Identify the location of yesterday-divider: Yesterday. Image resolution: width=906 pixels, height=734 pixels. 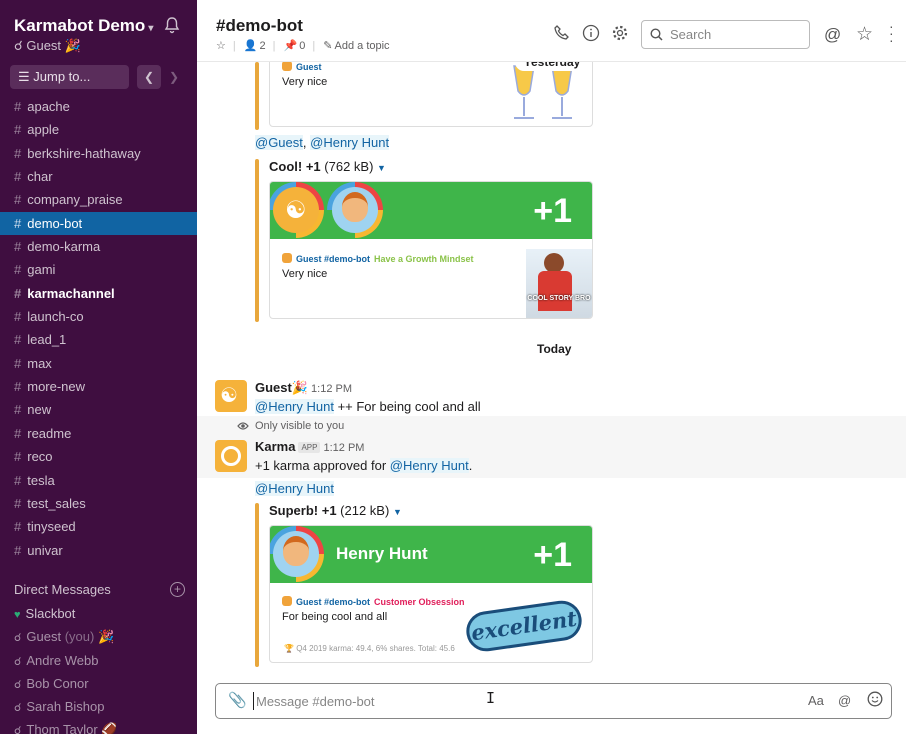
(552, 66).